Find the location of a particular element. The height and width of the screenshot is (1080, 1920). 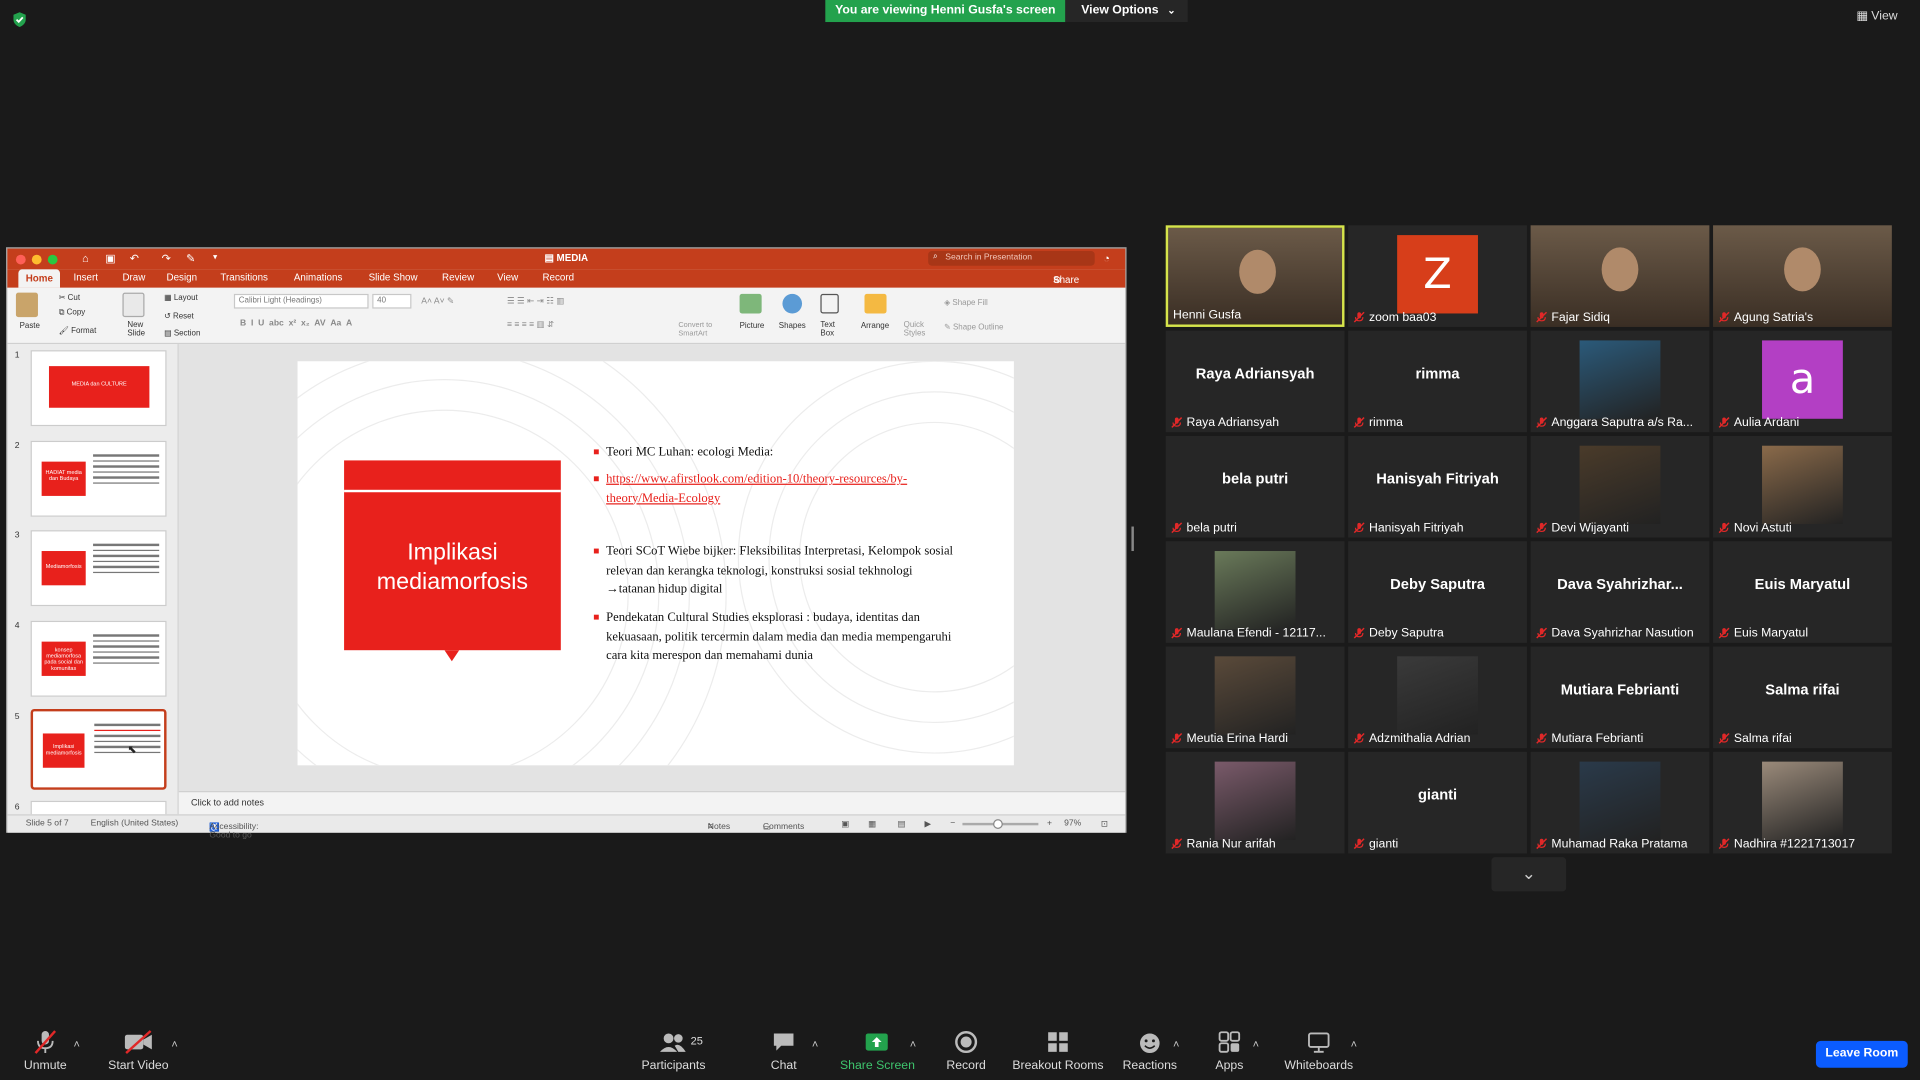

convert-smartart-button: Convert to SmartArt is located at coordinates (702, 330).